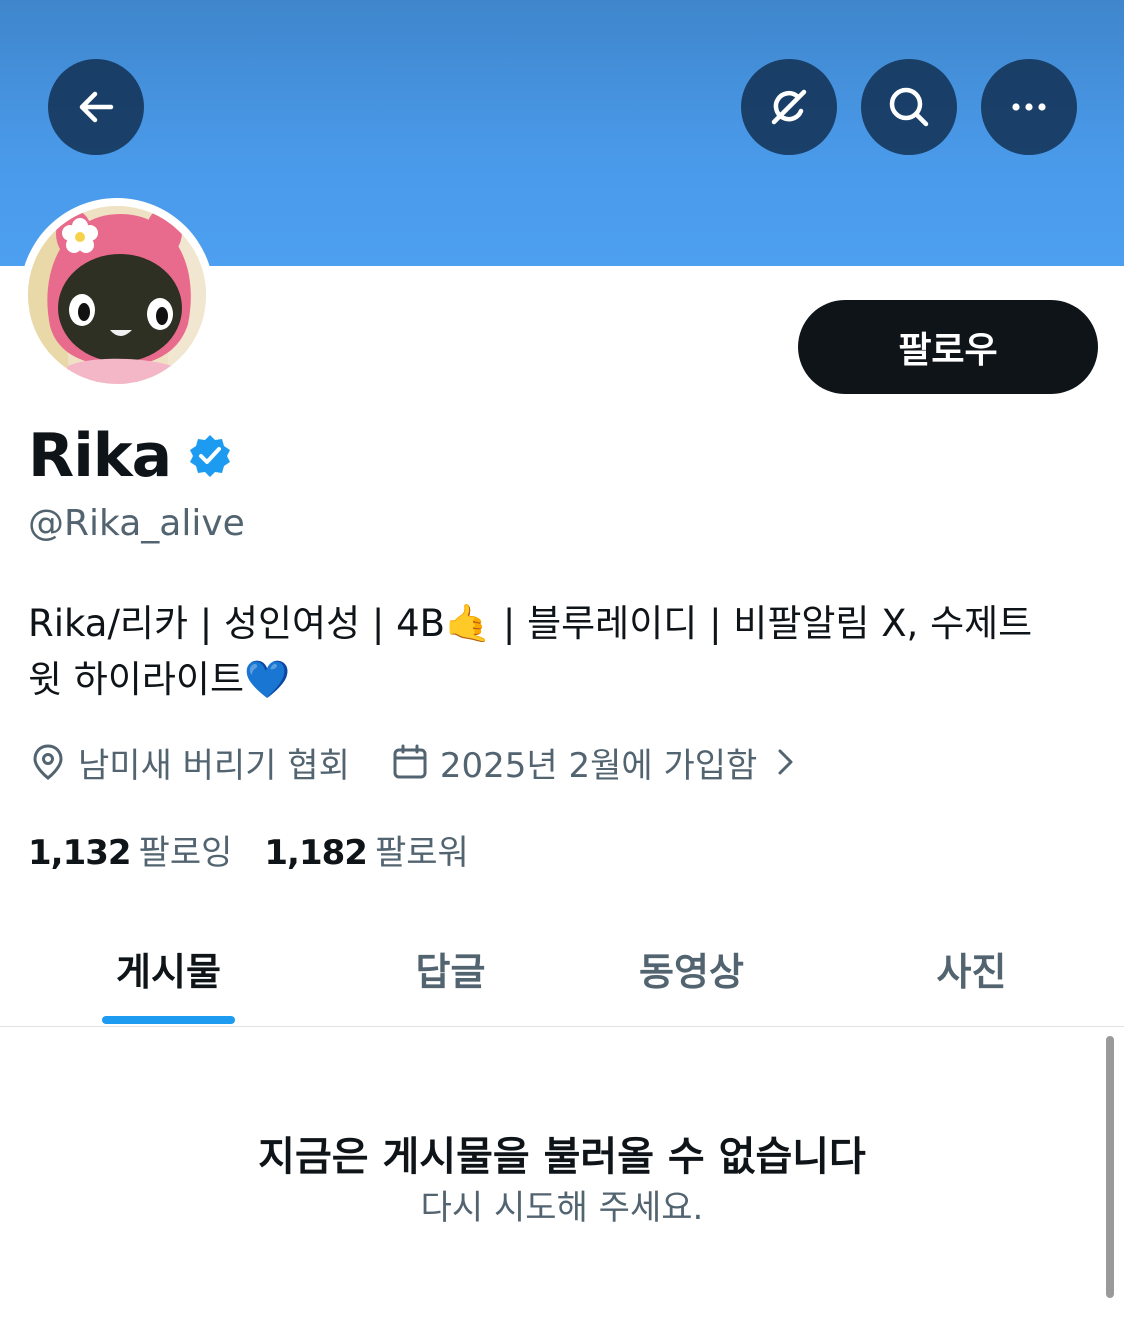  What do you see at coordinates (248, 849) in the screenshot?
I see `follow-stats: 1,132 팔로잉 1,182 팔로워` at bounding box center [248, 849].